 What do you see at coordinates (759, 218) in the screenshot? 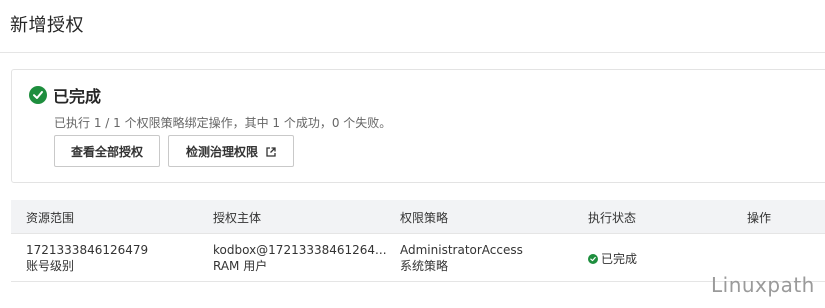
I see `column-header-action: 操作` at bounding box center [759, 218].